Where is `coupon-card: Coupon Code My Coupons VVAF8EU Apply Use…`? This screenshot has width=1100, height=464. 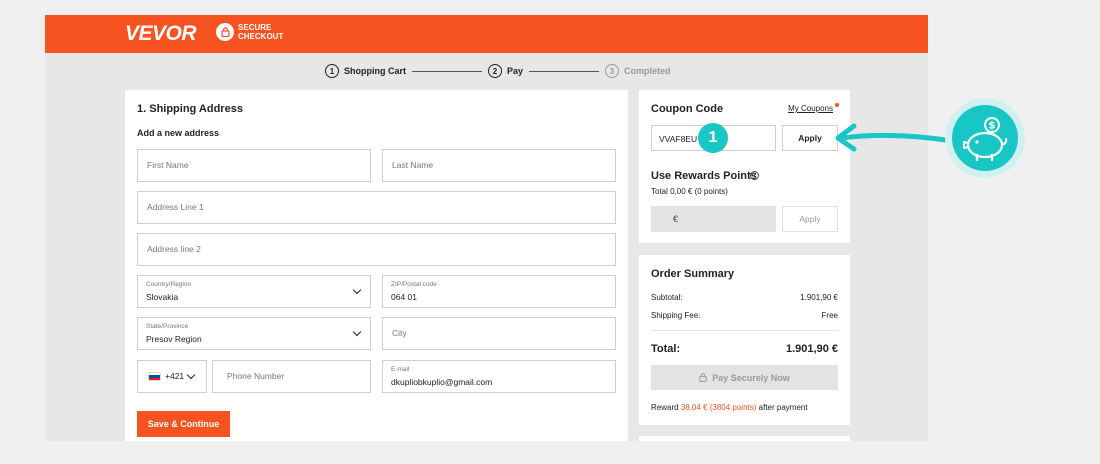
coupon-card: Coupon Code My Coupons VVAF8EU Apply Use… is located at coordinates (744, 166).